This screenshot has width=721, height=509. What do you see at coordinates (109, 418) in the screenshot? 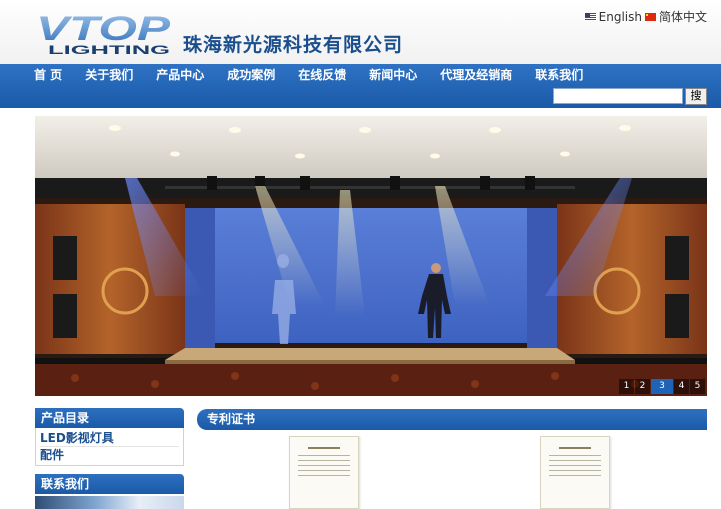
I see `product-catalog-title: 产品目录` at bounding box center [109, 418].